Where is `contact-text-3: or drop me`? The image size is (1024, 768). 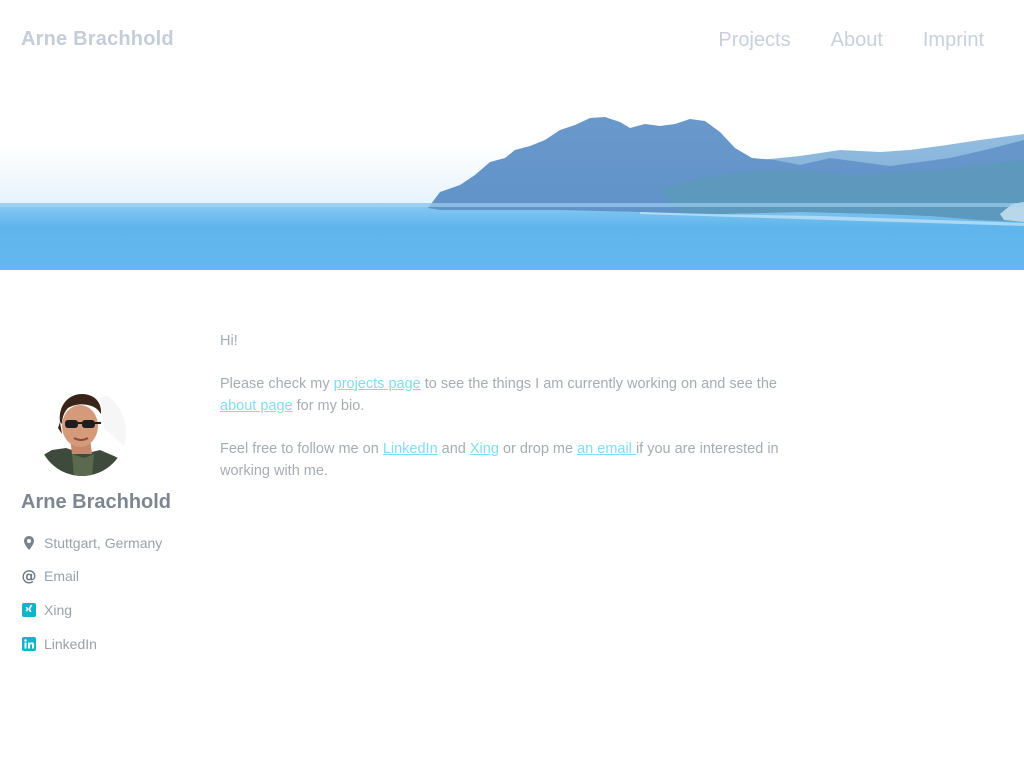
contact-text-3: or drop me is located at coordinates (538, 448).